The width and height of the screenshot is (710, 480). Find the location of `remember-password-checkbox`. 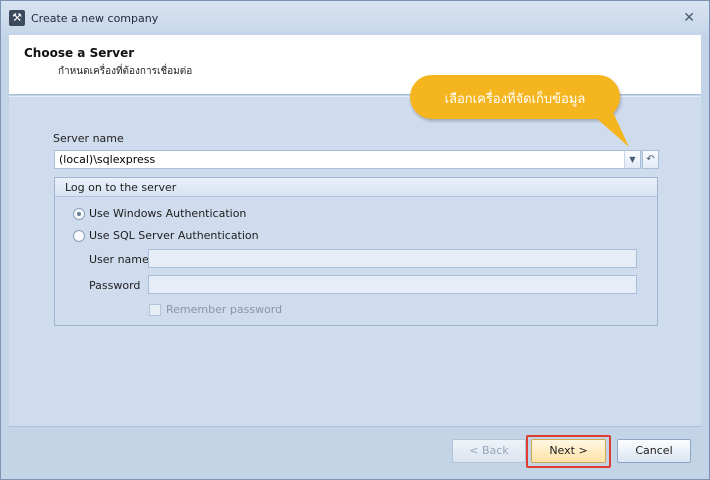

remember-password-checkbox is located at coordinates (155, 310).